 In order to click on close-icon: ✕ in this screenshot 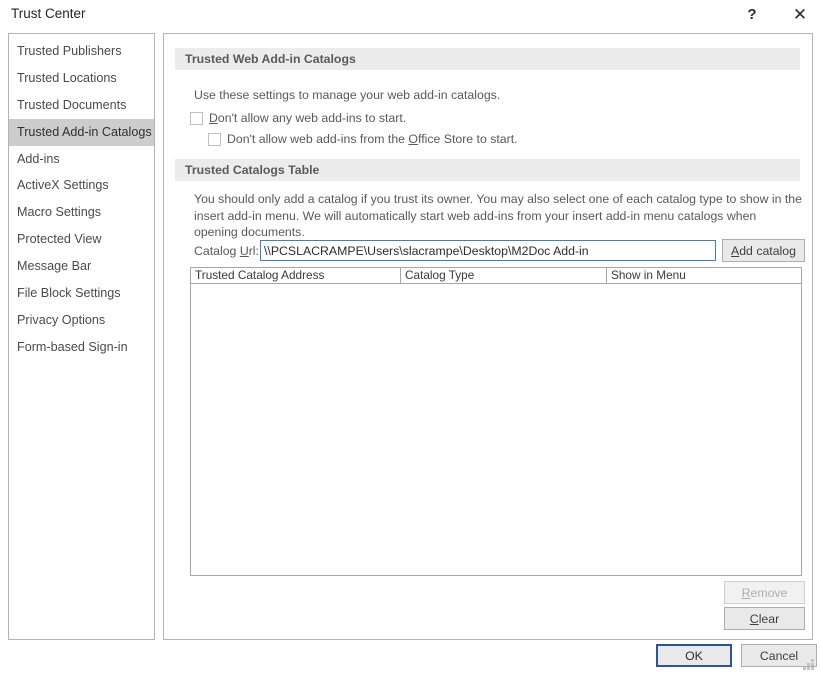, I will do `click(800, 14)`.